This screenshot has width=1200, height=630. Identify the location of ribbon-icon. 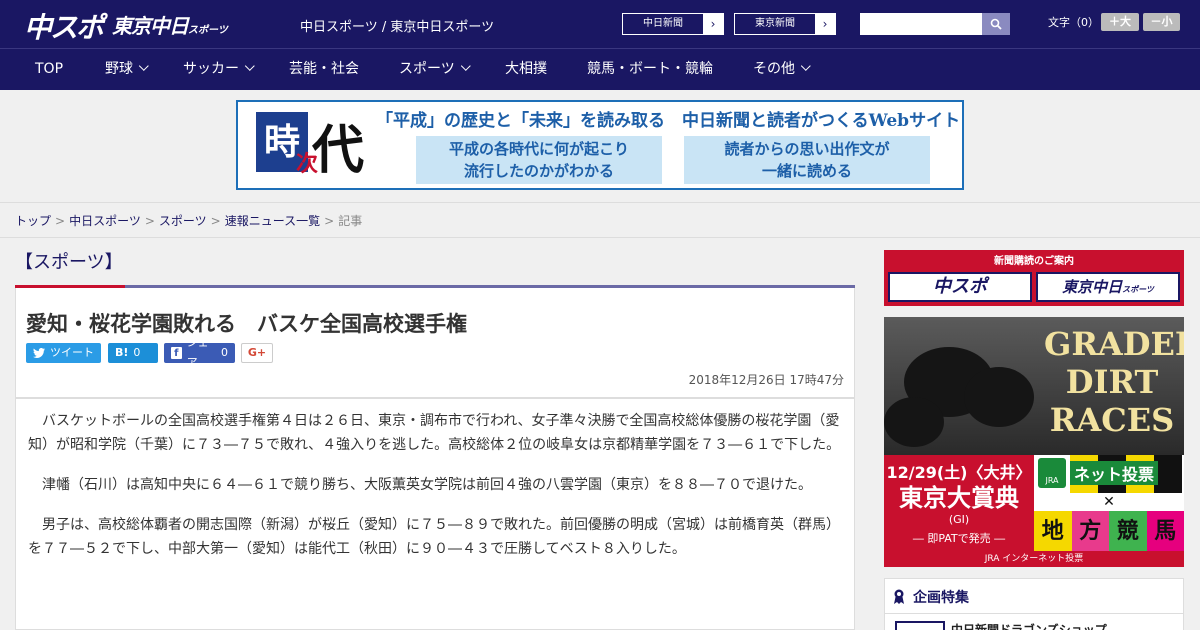
(899, 596).